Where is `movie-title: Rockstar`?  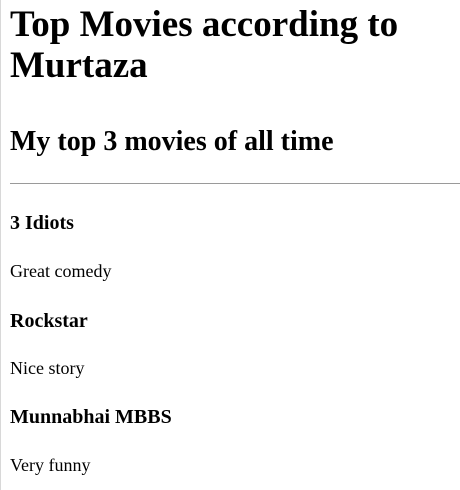 movie-title: Rockstar is located at coordinates (49, 321).